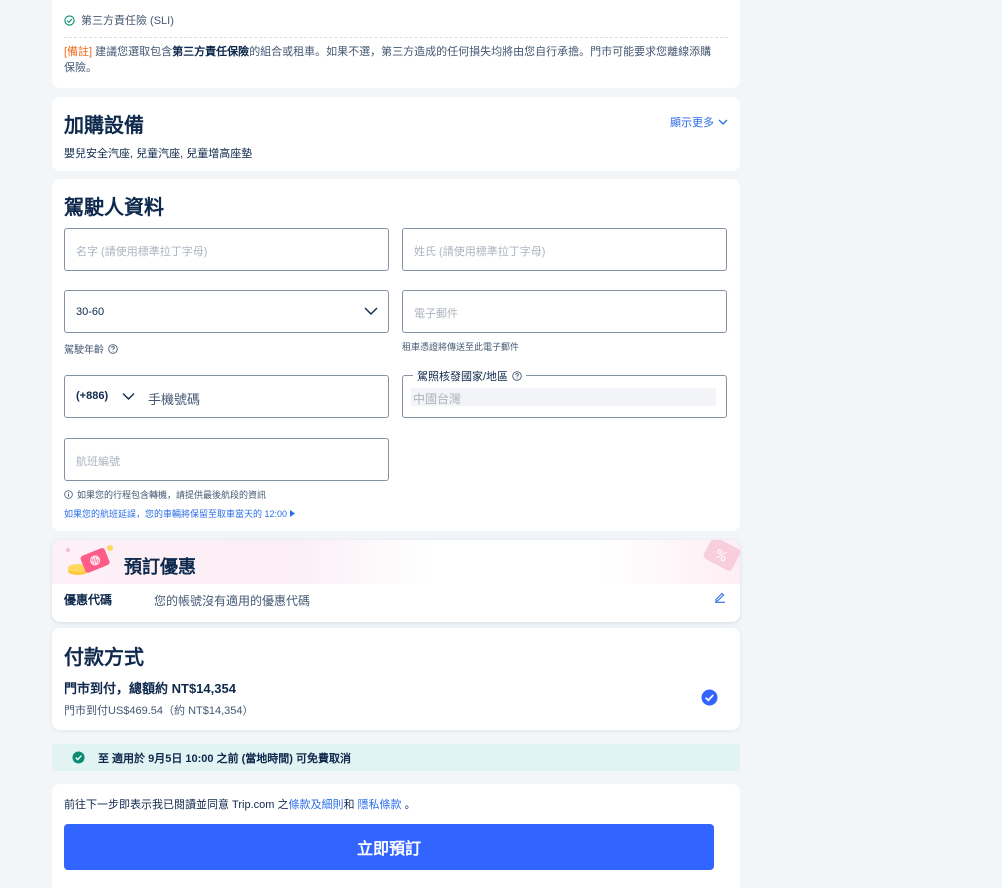 This screenshot has height=888, width=1002. I want to click on privacy-link: 隱私條款, so click(380, 805).